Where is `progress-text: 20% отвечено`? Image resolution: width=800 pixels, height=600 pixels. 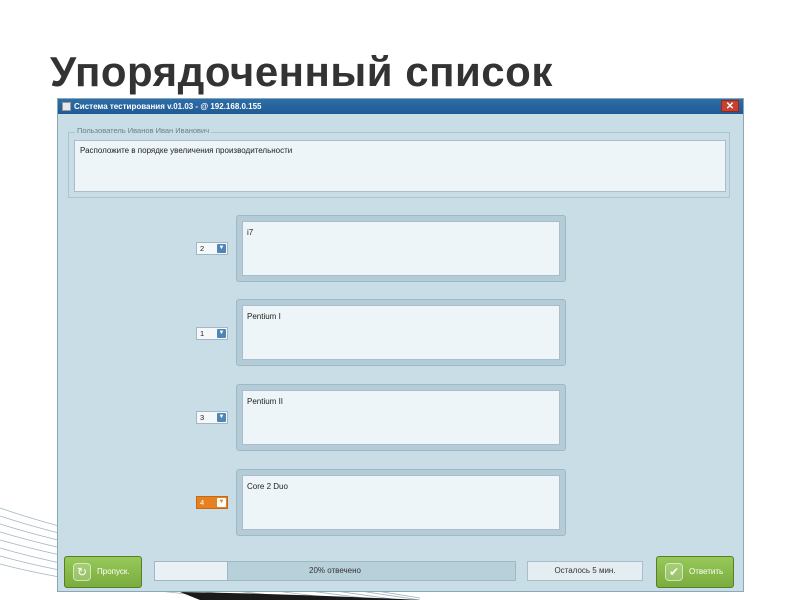 progress-text: 20% отвечено is located at coordinates (335, 570).